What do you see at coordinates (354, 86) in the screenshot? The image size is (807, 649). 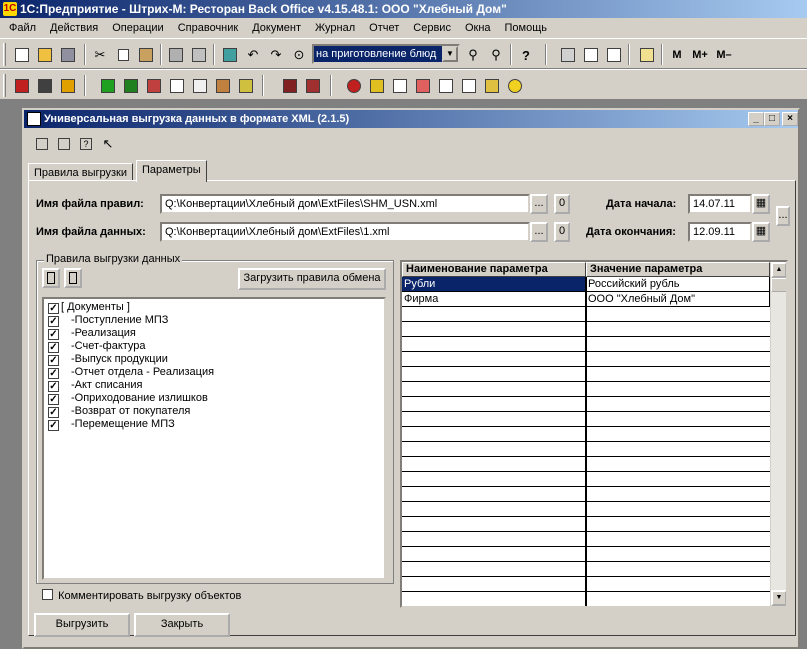 I see `settings-gear-icon` at bounding box center [354, 86].